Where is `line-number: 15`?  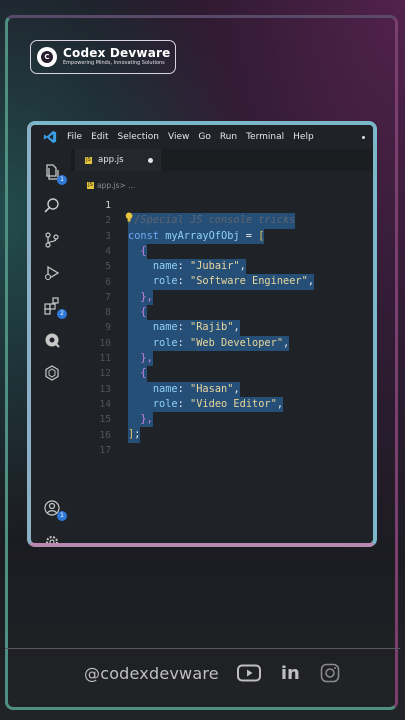 line-number: 15 is located at coordinates (105, 420).